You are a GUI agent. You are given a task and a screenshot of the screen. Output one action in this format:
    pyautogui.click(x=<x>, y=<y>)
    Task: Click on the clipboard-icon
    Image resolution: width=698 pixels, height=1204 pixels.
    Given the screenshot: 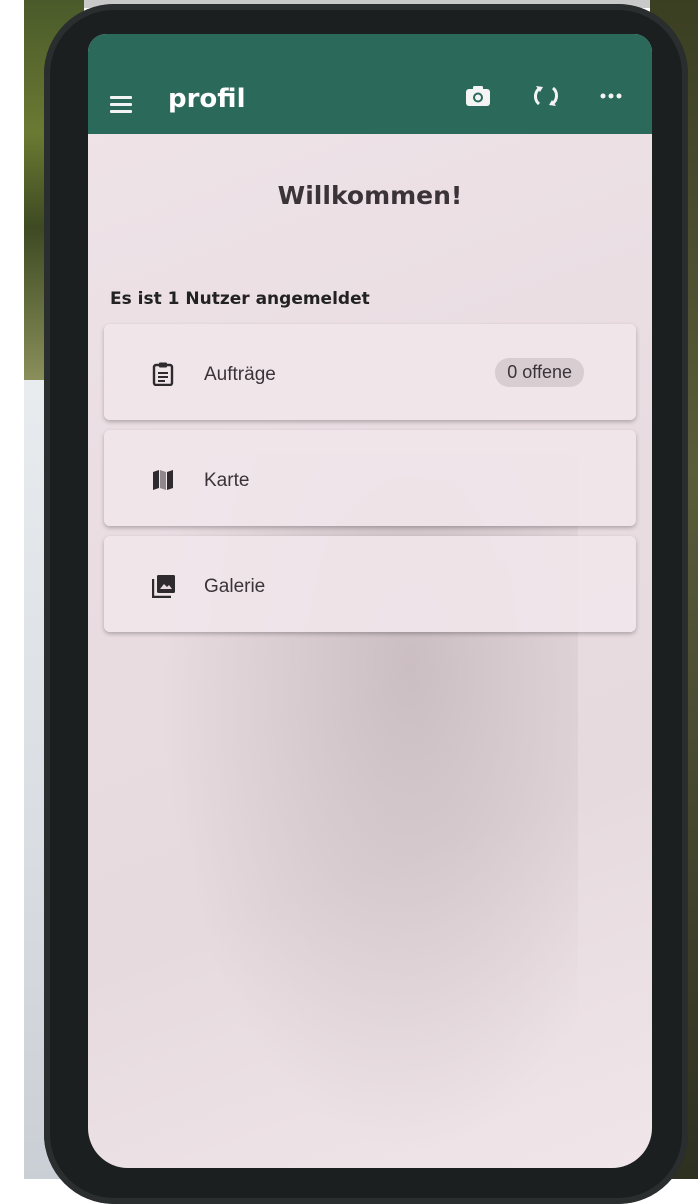 What is the action you would take?
    pyautogui.click(x=163, y=374)
    